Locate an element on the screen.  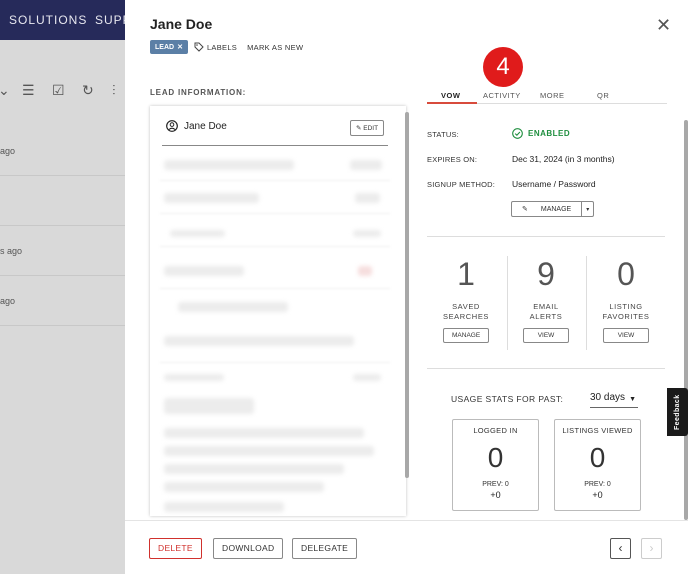
check-circle-icon is located at coordinates (517, 133).